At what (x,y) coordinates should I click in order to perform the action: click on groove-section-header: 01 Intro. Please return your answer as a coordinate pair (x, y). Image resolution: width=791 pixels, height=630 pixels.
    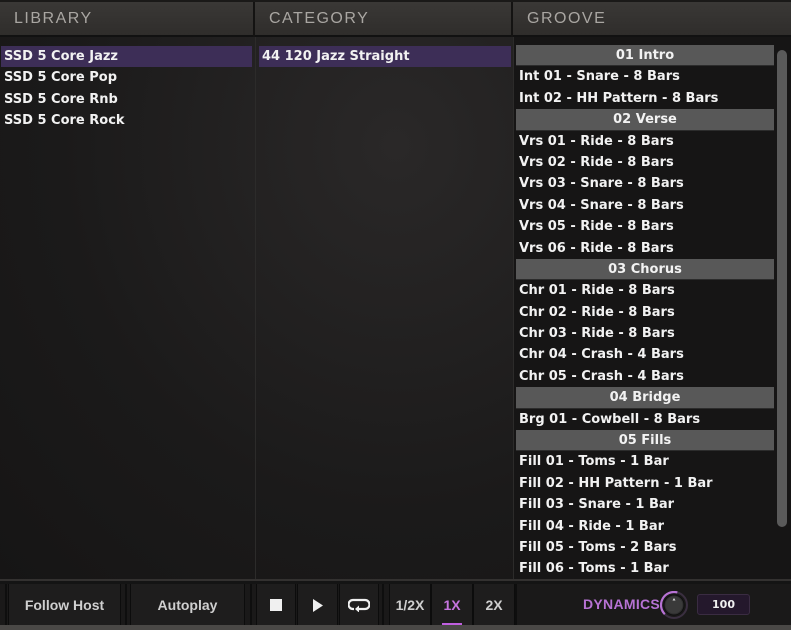
    Looking at the image, I should click on (645, 56).